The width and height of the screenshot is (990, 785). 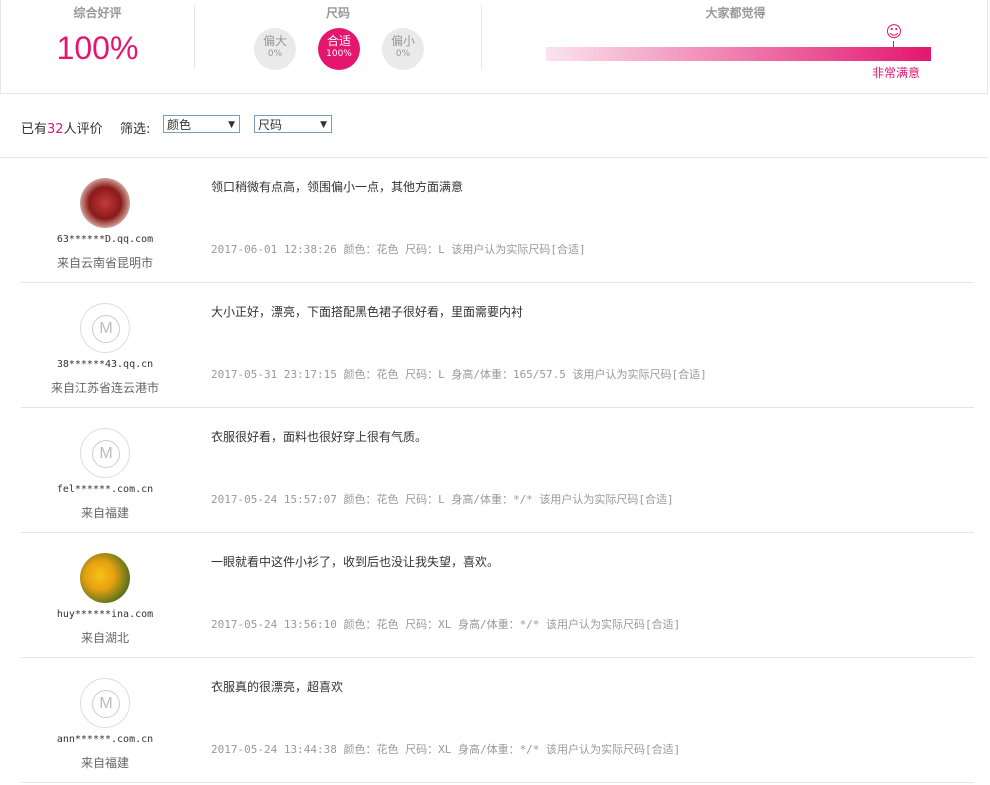 I want to click on size-select-value: 尺码, so click(x=270, y=125).